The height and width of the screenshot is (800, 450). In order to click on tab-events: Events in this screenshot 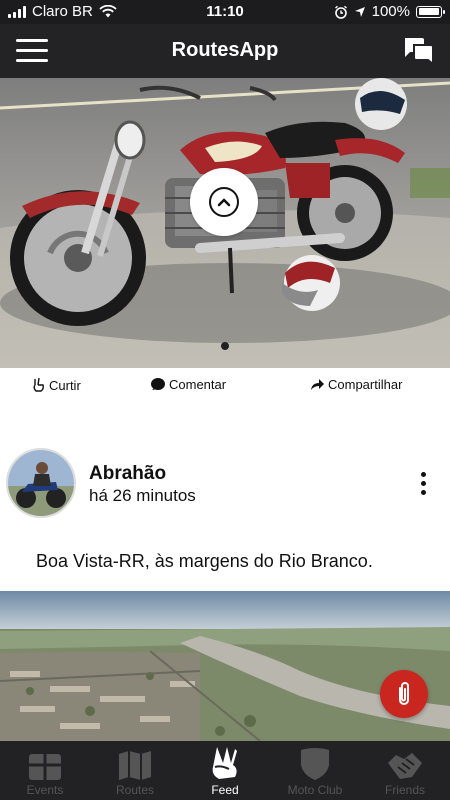, I will do `click(45, 770)`.